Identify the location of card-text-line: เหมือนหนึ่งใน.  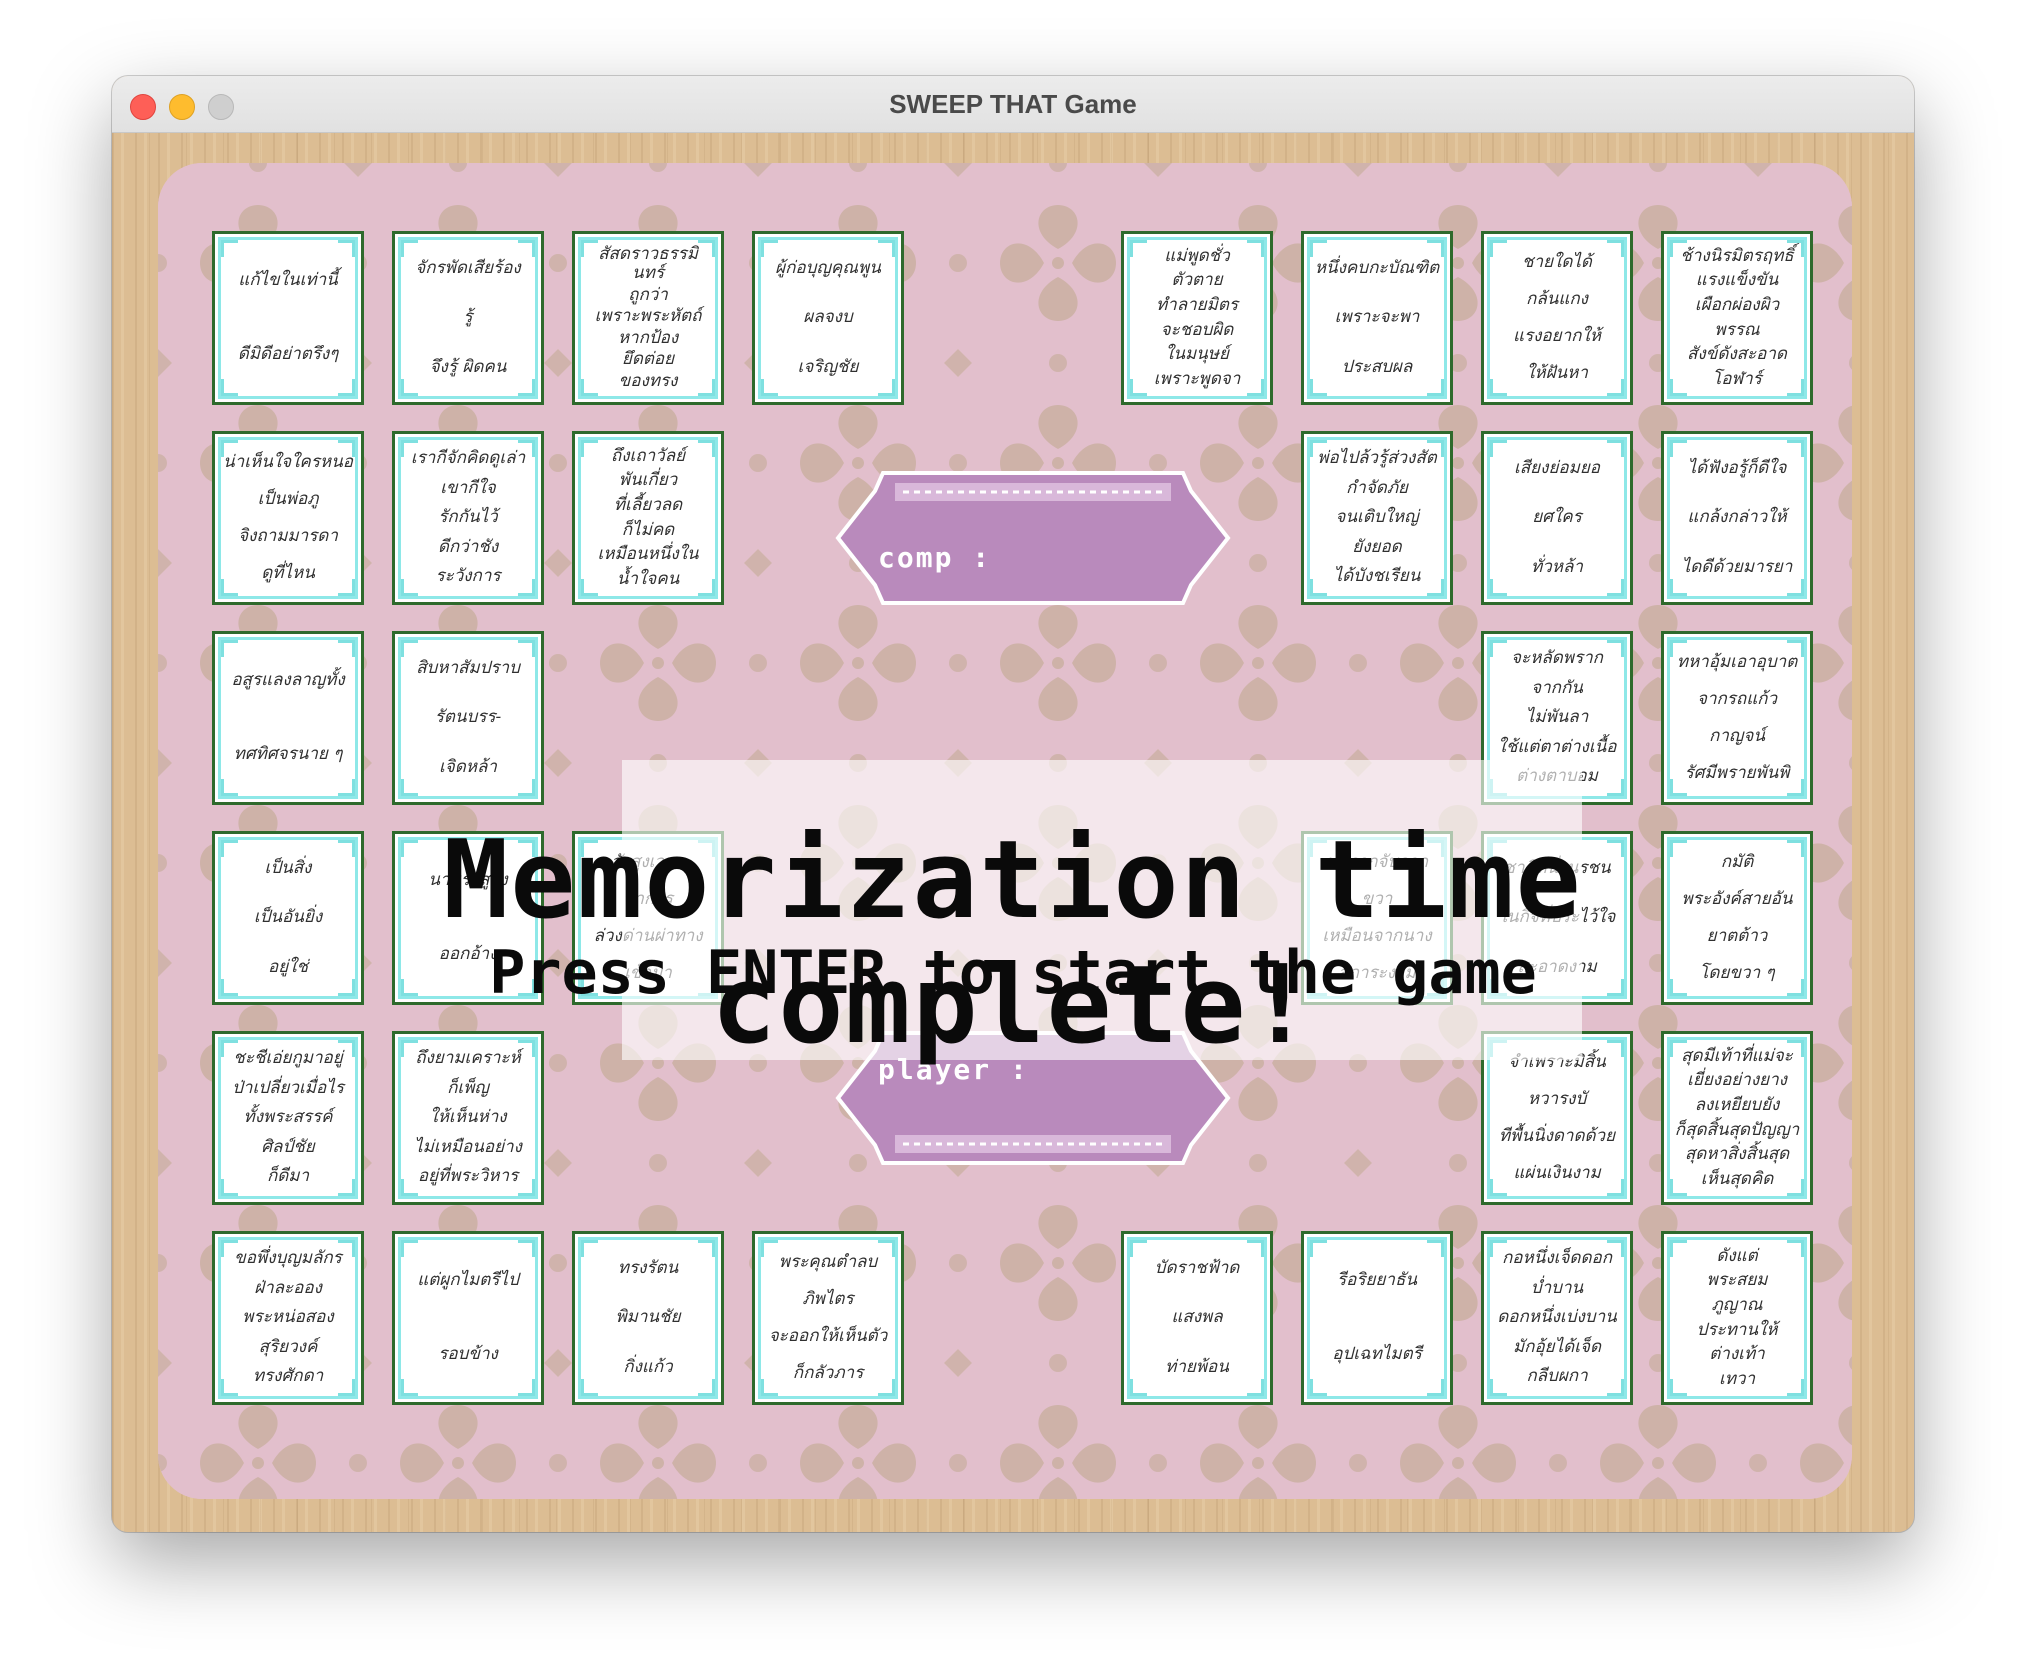
(648, 554).